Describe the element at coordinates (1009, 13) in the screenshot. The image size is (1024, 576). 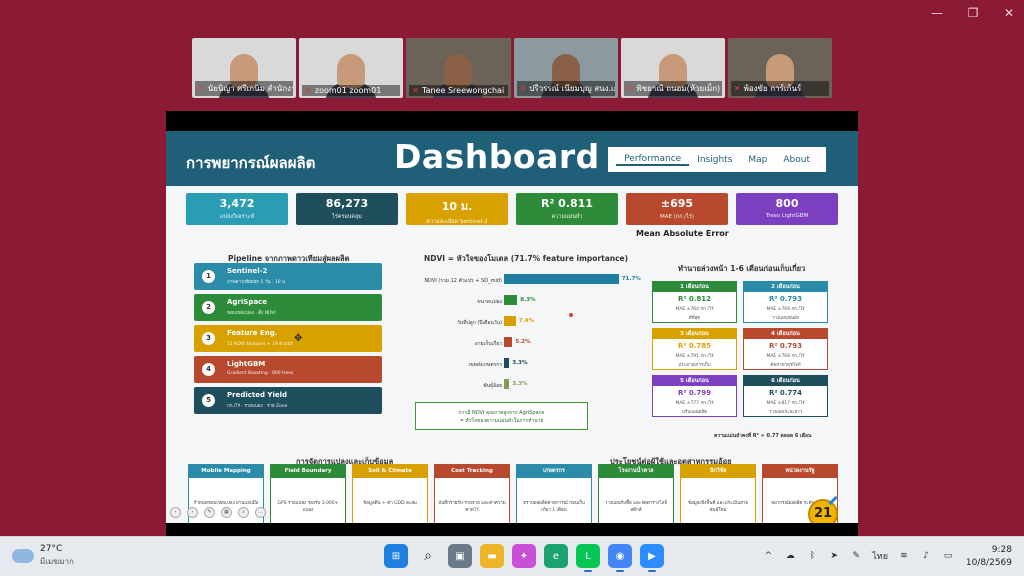
I see `close-button: ✕` at that location.